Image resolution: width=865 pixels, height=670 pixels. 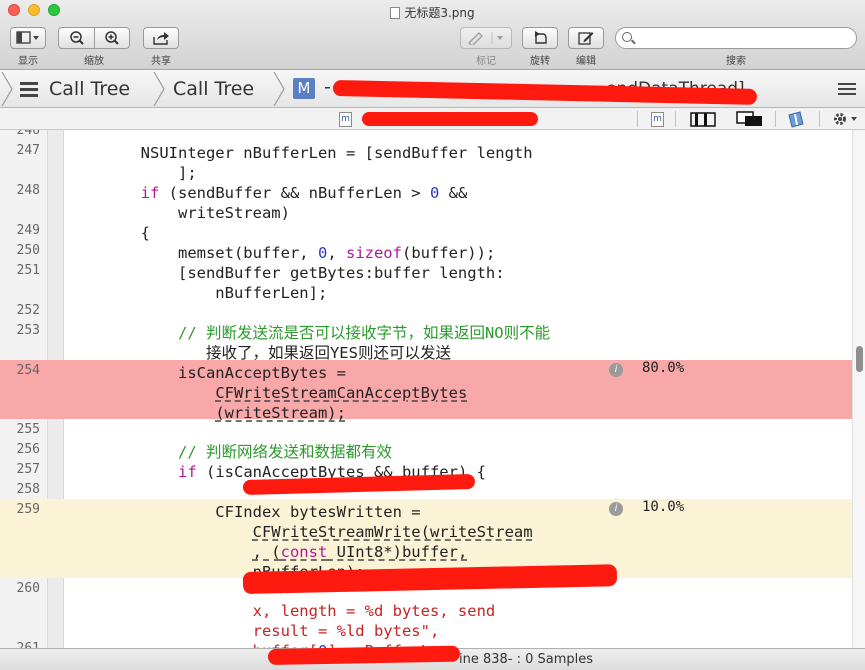 I want to click on breadcrumb-method-prefix: -, so click(x=327, y=87).